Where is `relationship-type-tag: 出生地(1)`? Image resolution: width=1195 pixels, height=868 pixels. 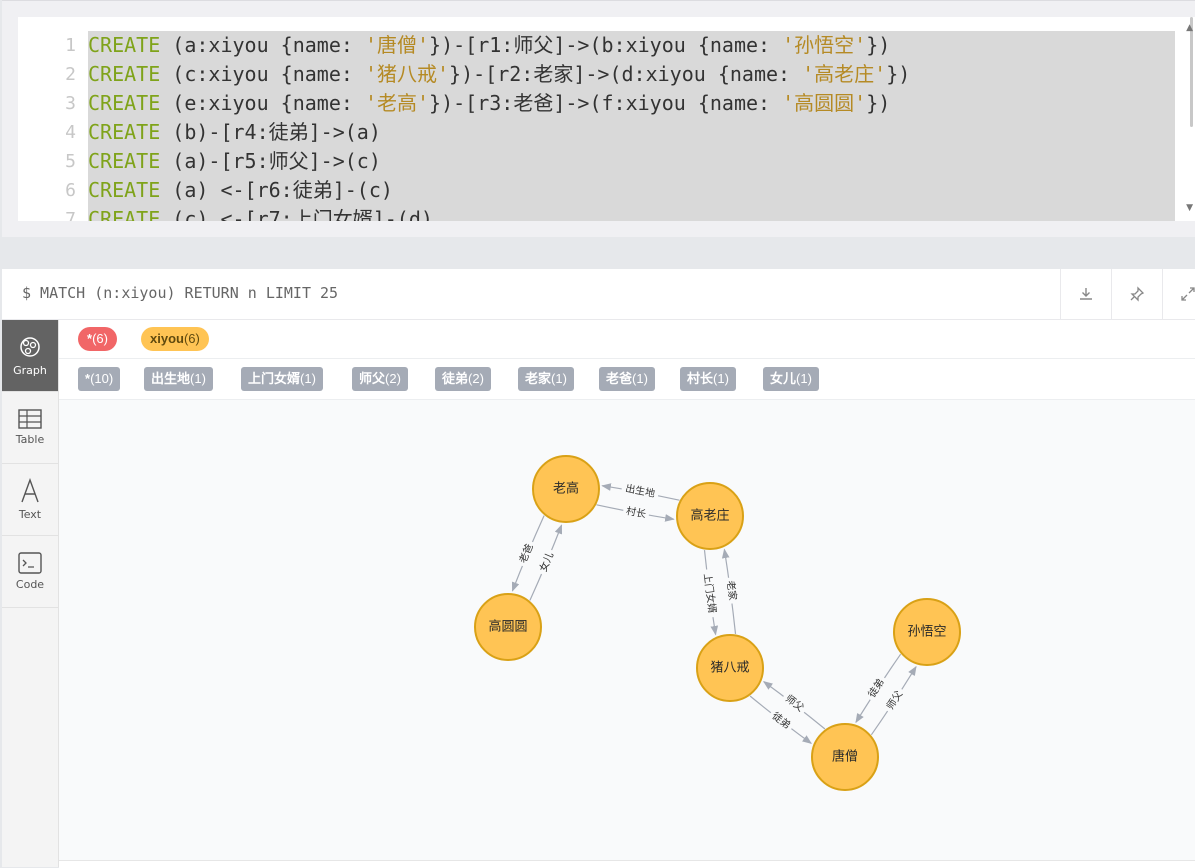 relationship-type-tag: 出生地(1) is located at coordinates (178, 379).